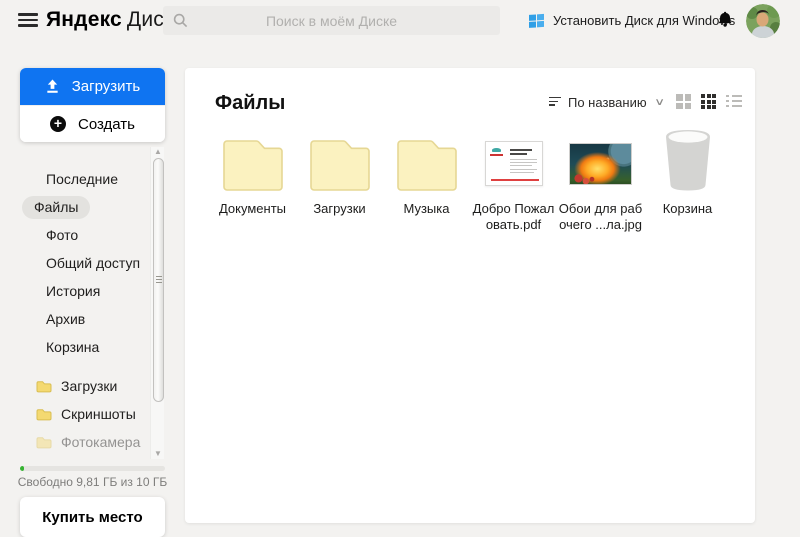 The image size is (800, 537). I want to click on tile-trash: Корзина, so click(687, 181).